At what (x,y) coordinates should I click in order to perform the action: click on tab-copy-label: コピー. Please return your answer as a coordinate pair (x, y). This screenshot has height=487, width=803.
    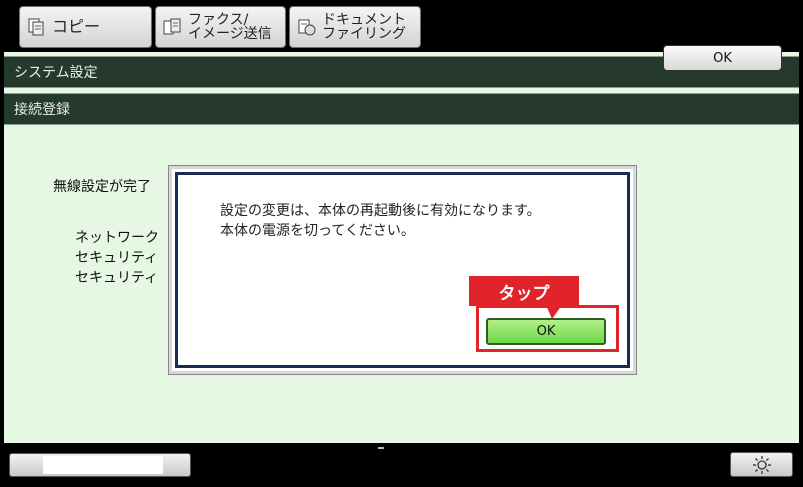
    Looking at the image, I should click on (76, 26).